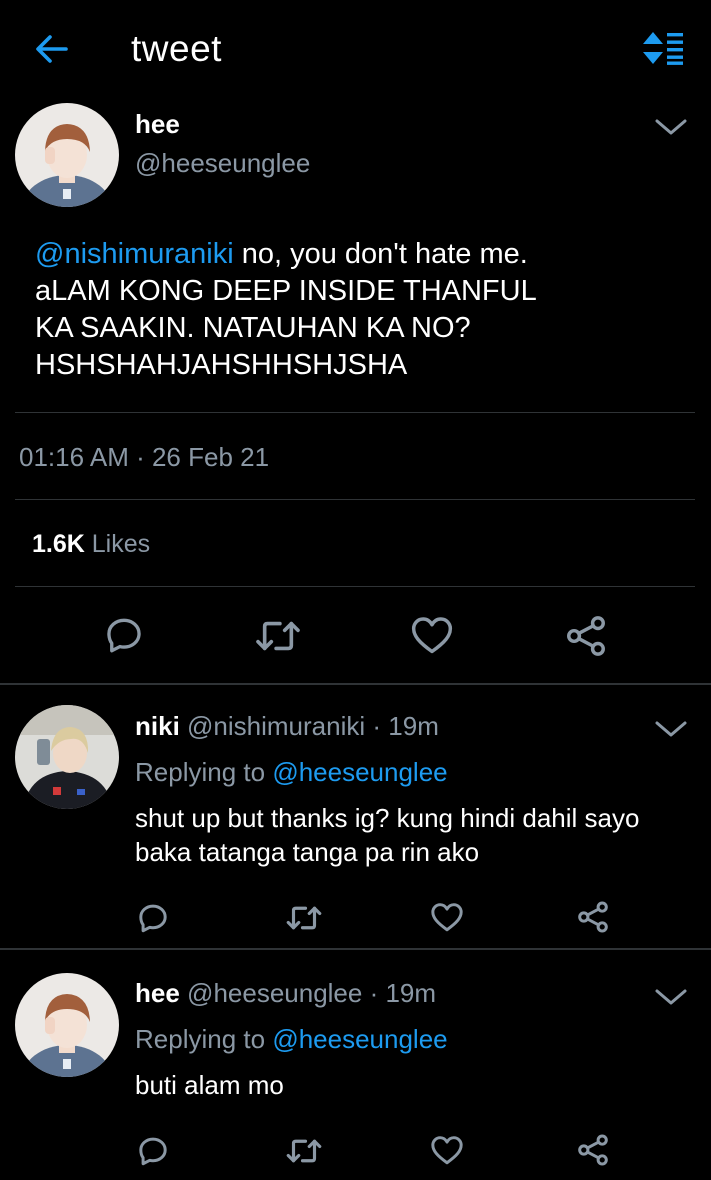 This screenshot has width=711, height=1180. I want to click on tweet-text-line: aLAM KONG DEEP INSIDE THANFUL, so click(286, 291).